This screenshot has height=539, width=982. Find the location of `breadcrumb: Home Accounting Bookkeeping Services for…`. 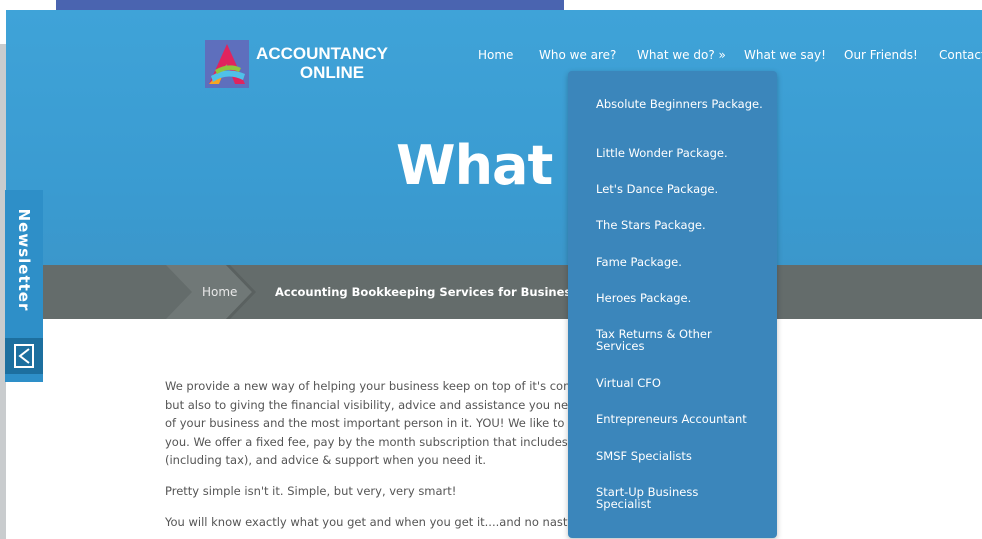

breadcrumb: Home Accounting Bookkeeping Services for… is located at coordinates (494, 292).